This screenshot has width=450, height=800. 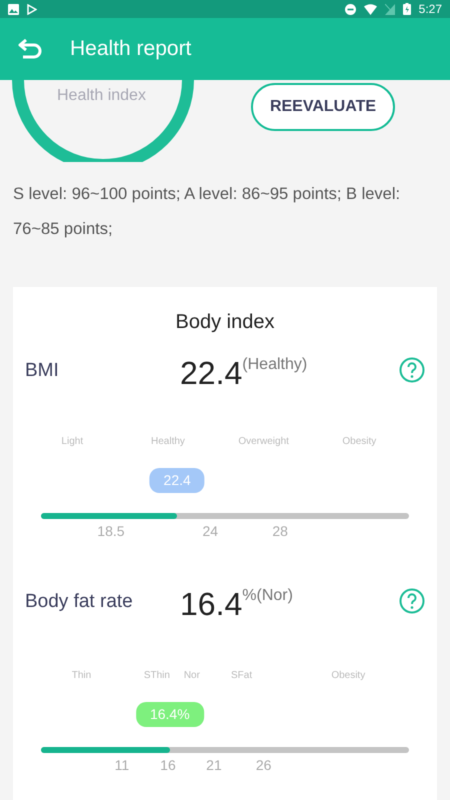 I want to click on metric-value: 16.4, so click(x=211, y=604).